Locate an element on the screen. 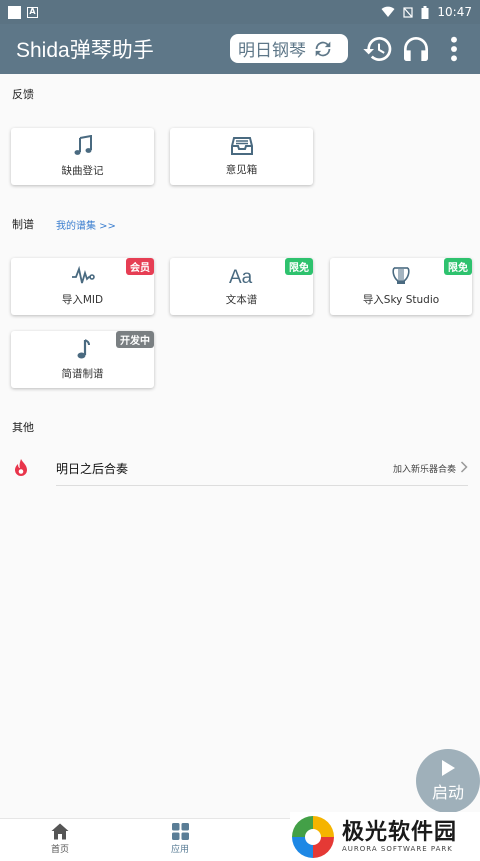 This screenshot has height=861, width=480. inbox-icon is located at coordinates (241, 146).